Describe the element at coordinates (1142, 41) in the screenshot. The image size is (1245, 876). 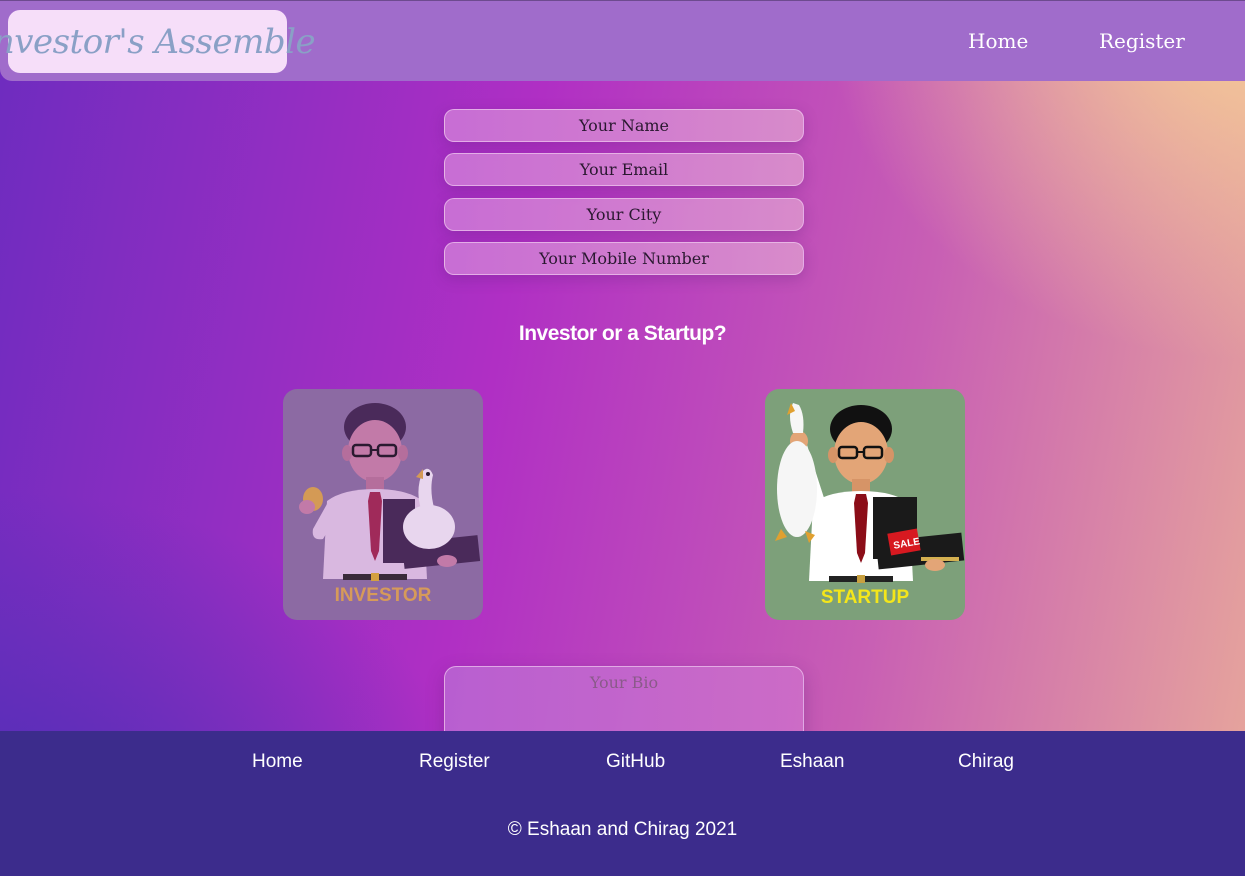
I see `nav-register-link: Register` at that location.